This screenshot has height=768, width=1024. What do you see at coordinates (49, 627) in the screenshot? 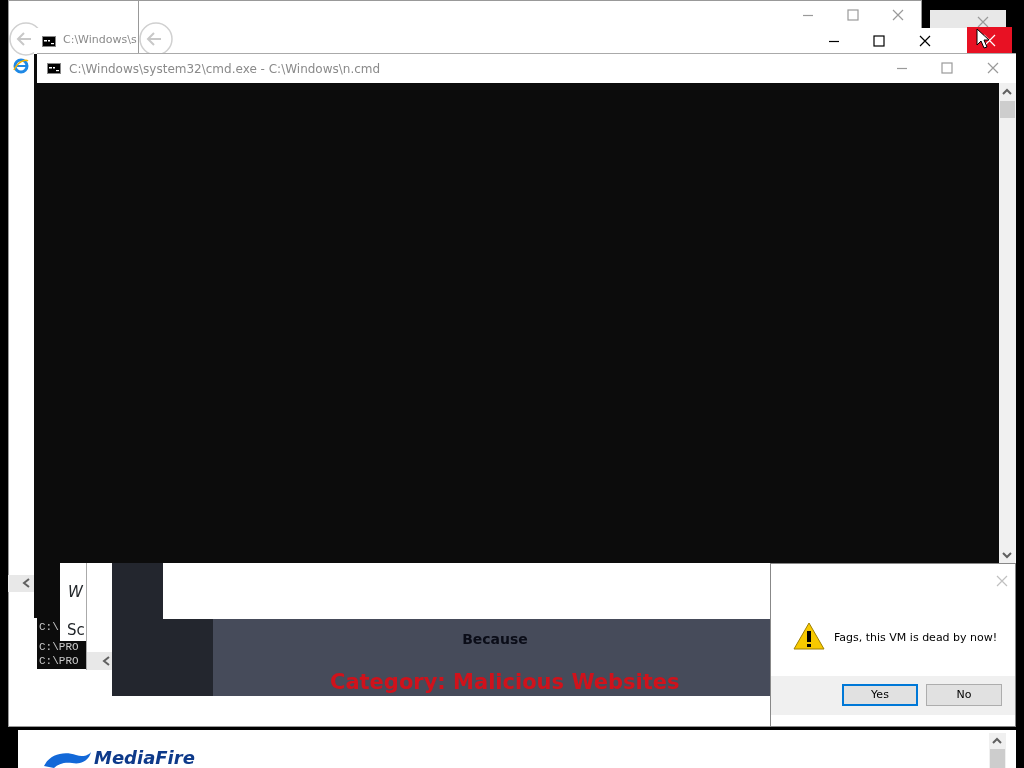
I see `console-line: C:\` at bounding box center [49, 627].